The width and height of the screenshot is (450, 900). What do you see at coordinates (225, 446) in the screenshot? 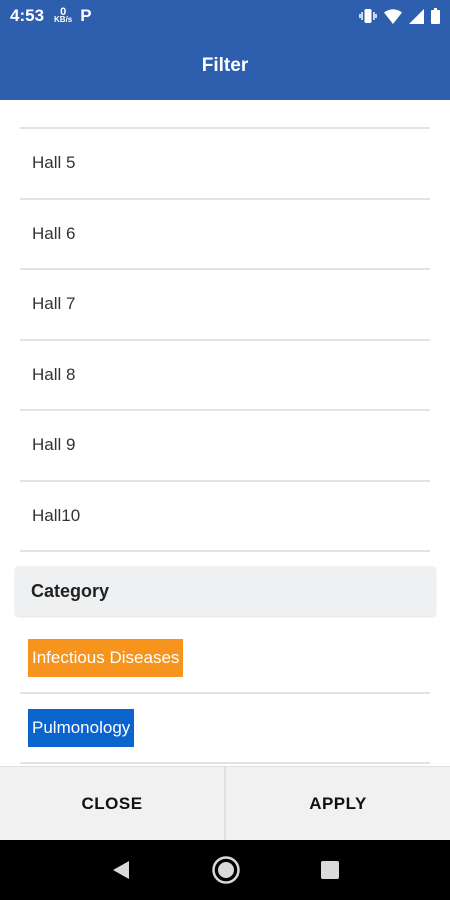
I see `hall-list-item: Hall 9` at bounding box center [225, 446].